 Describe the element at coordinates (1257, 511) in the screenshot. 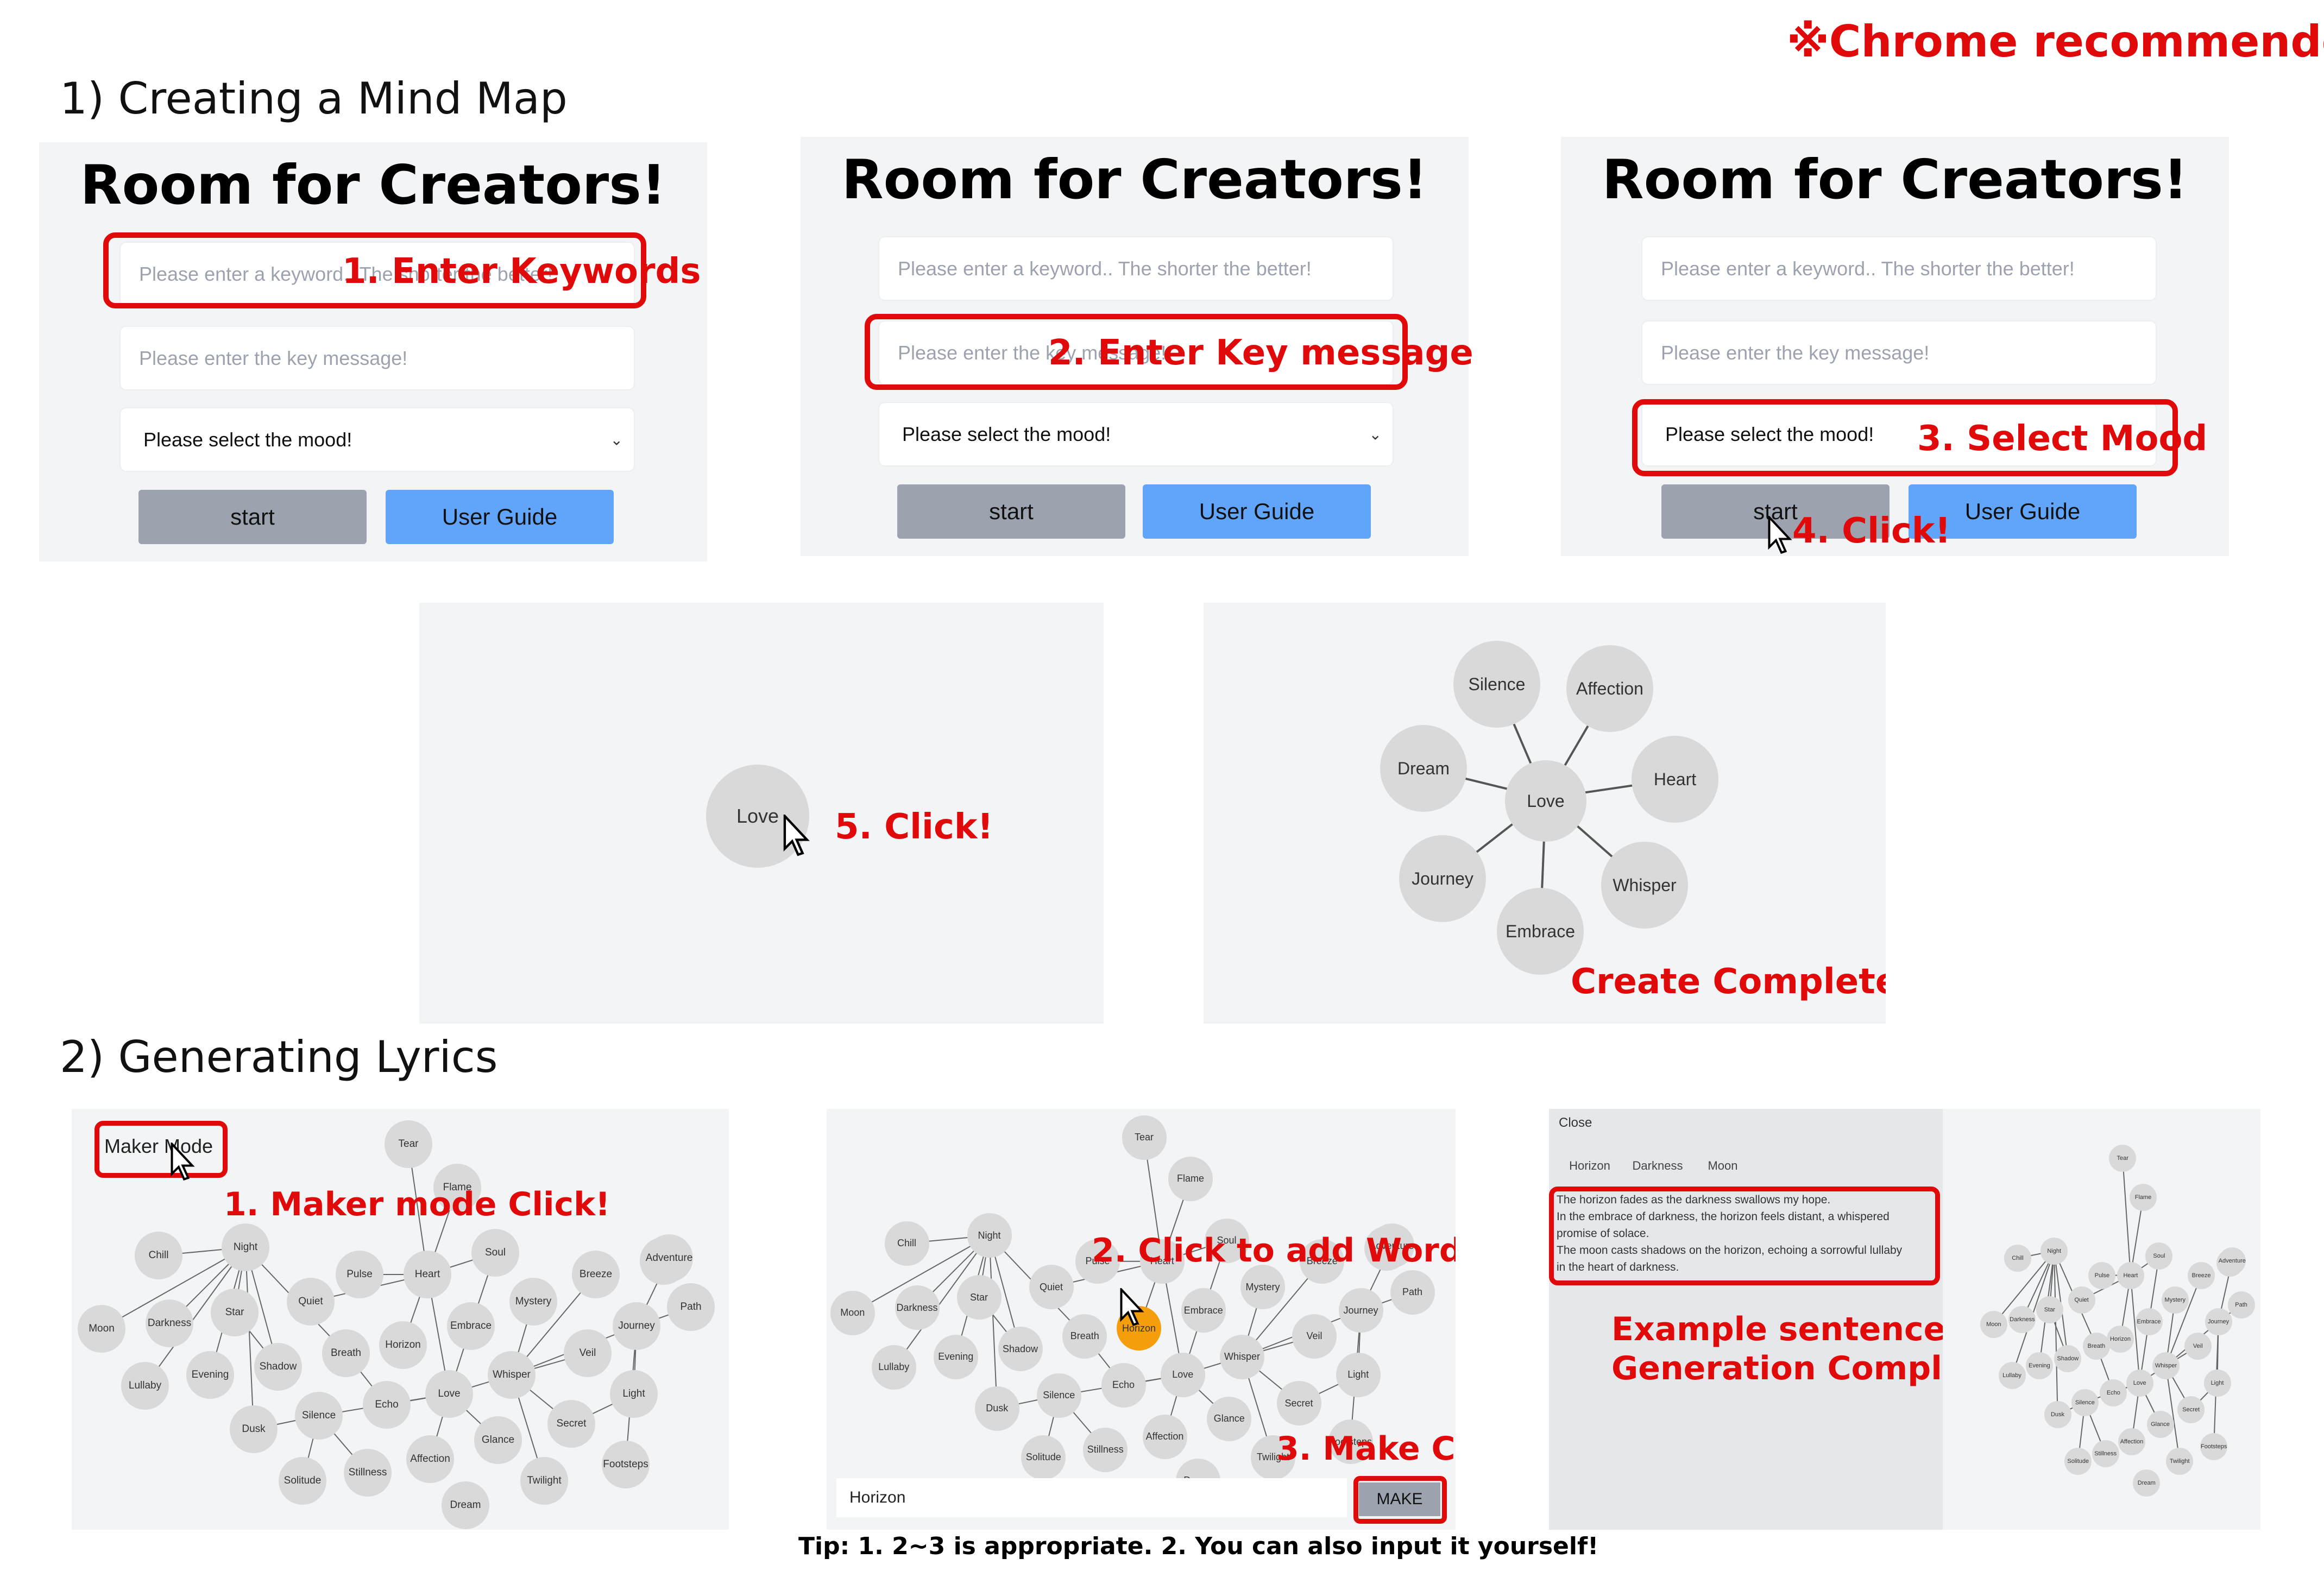

I see `user-guide-button: User Guide` at that location.